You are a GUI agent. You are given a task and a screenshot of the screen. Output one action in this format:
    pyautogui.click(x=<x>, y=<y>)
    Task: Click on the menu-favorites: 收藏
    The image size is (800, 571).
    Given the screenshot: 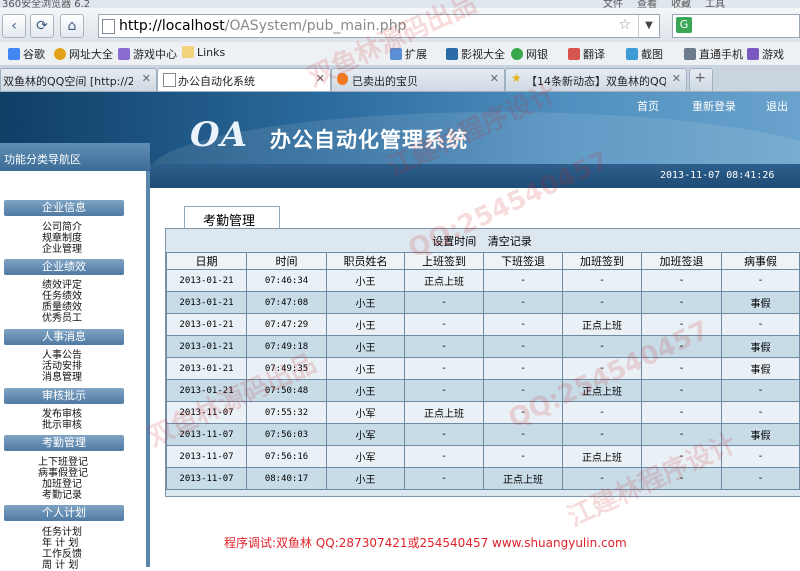 What is the action you would take?
    pyautogui.click(x=681, y=4)
    